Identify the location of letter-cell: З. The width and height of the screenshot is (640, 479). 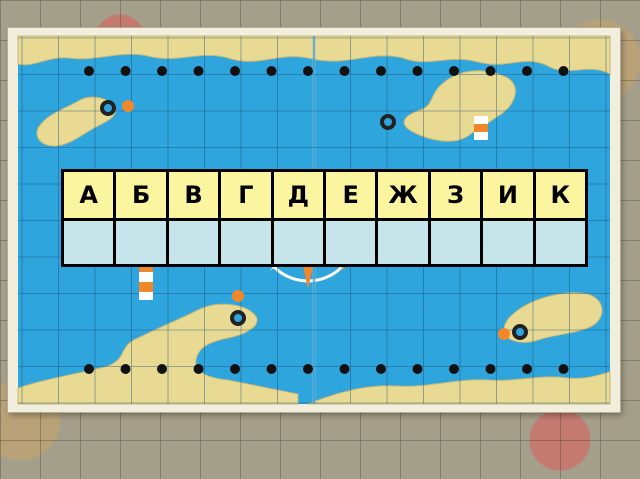
(455, 195).